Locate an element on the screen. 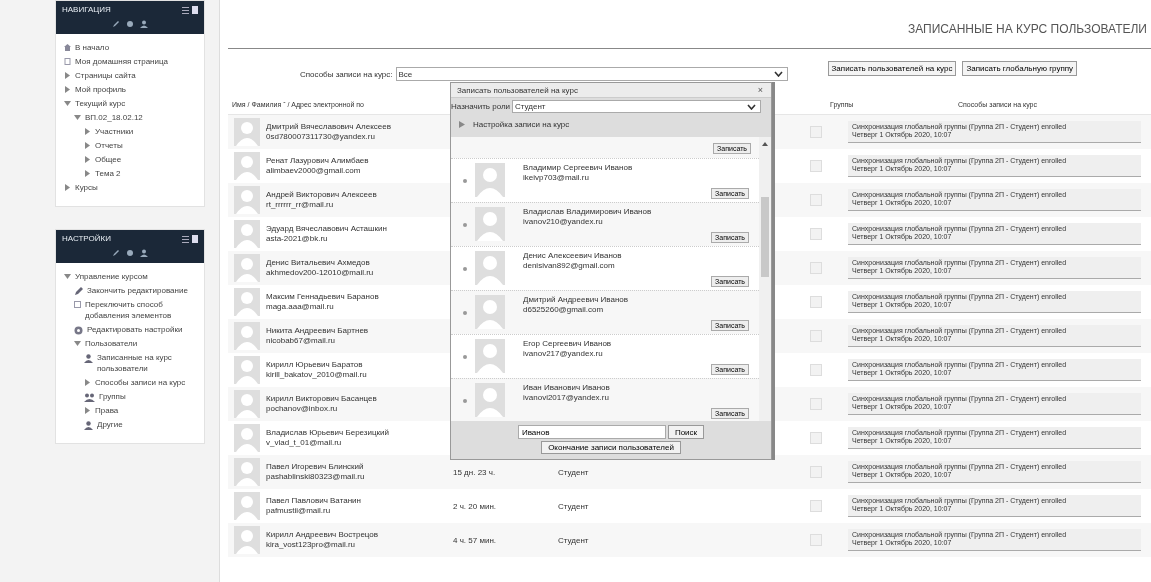 This screenshot has width=1151, height=582. user-name-link: Никита Андреевич Бартнев is located at coordinates (317, 331).